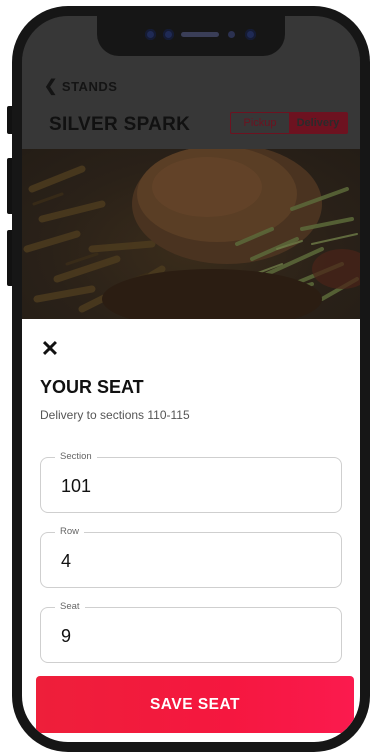  What do you see at coordinates (92, 387) in the screenshot?
I see `sheet-title: YOUR SEAT` at bounding box center [92, 387].